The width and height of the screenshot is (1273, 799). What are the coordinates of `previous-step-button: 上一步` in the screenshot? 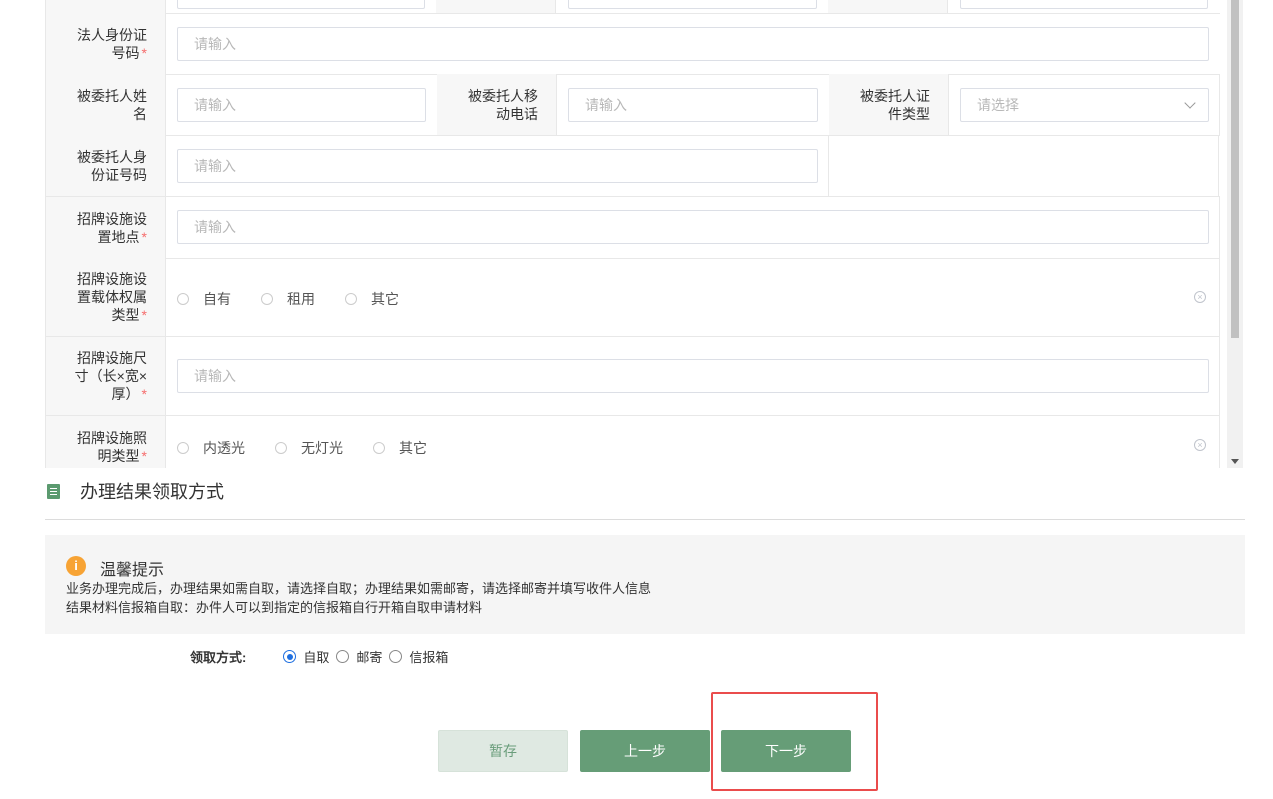 It's located at (645, 751).